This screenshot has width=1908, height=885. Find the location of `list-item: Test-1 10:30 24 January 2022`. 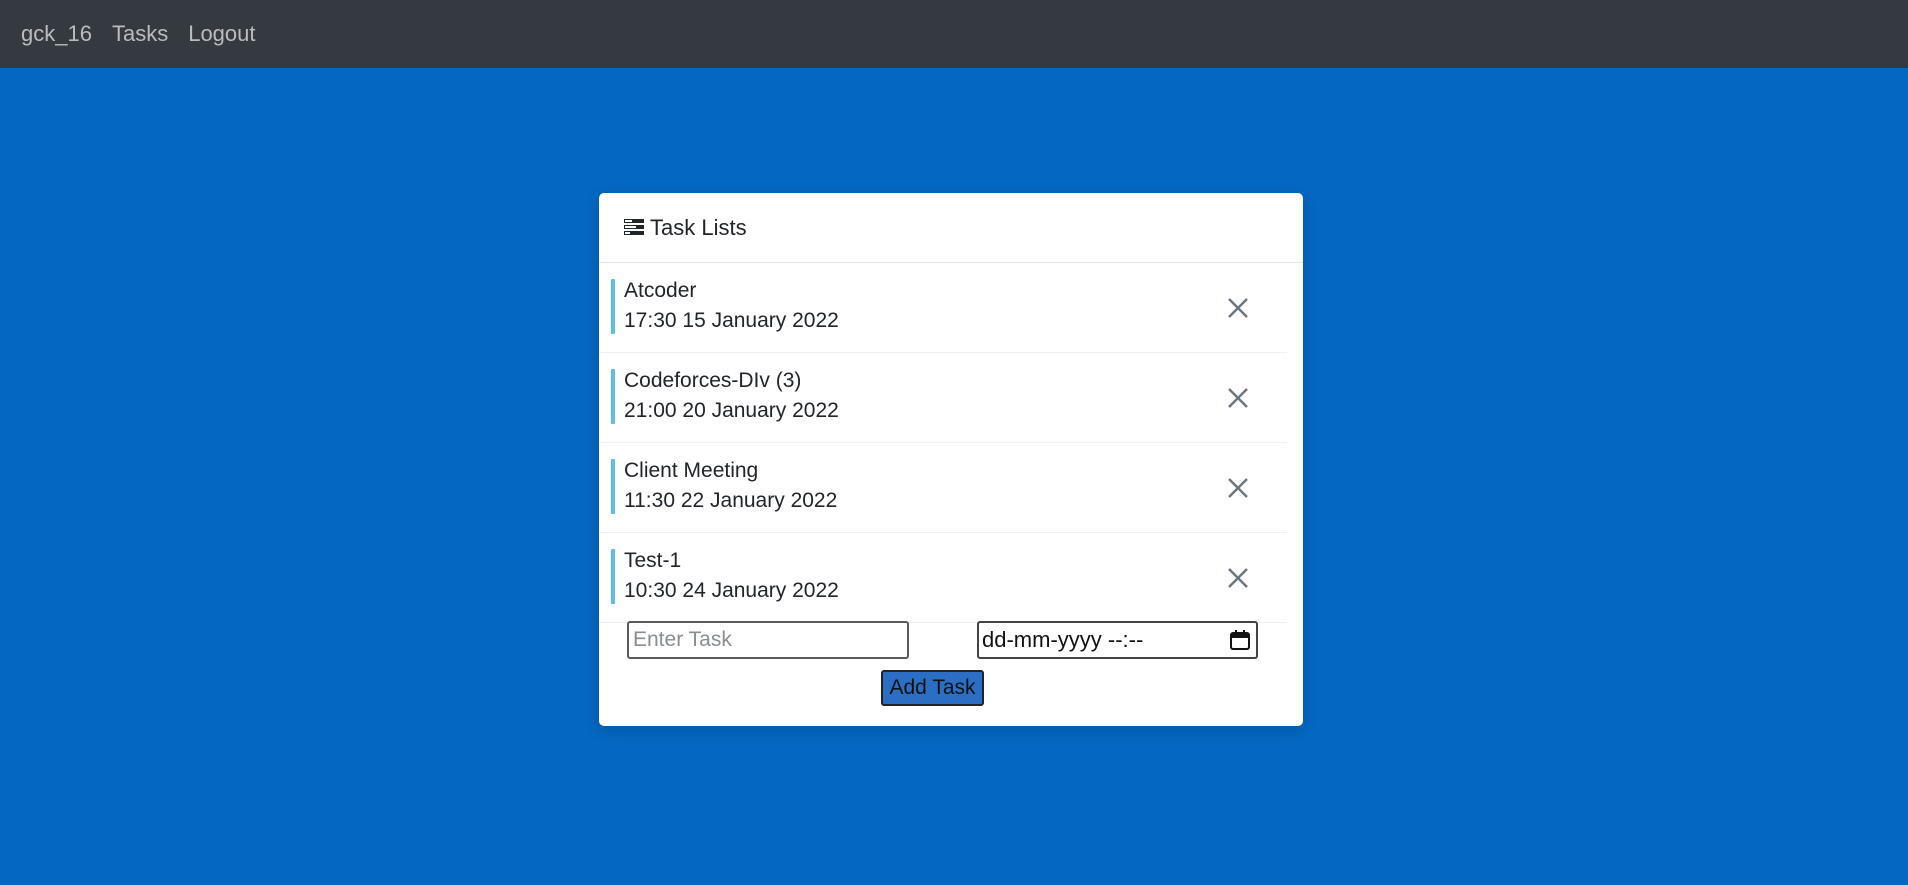

list-item: Test-1 10:30 24 January 2022 is located at coordinates (943, 578).